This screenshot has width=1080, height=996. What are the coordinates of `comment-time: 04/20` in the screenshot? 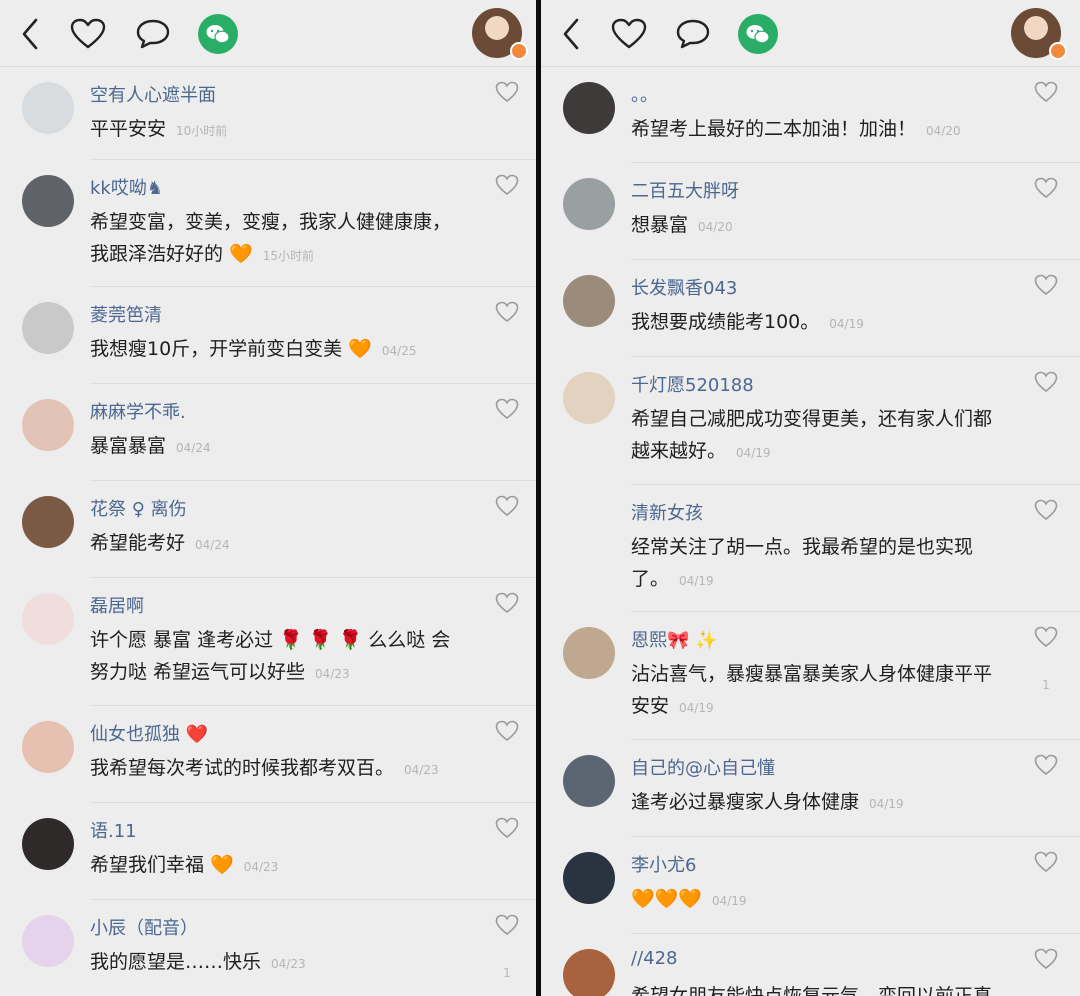 It's located at (943, 131).